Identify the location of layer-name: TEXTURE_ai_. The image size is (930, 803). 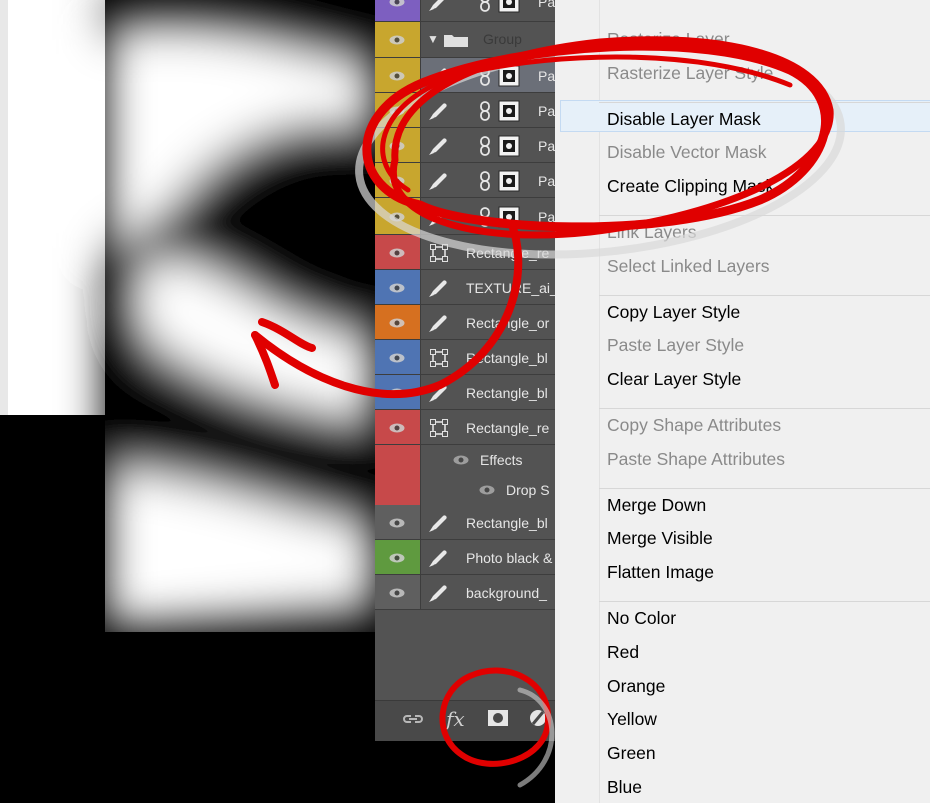
(510, 288).